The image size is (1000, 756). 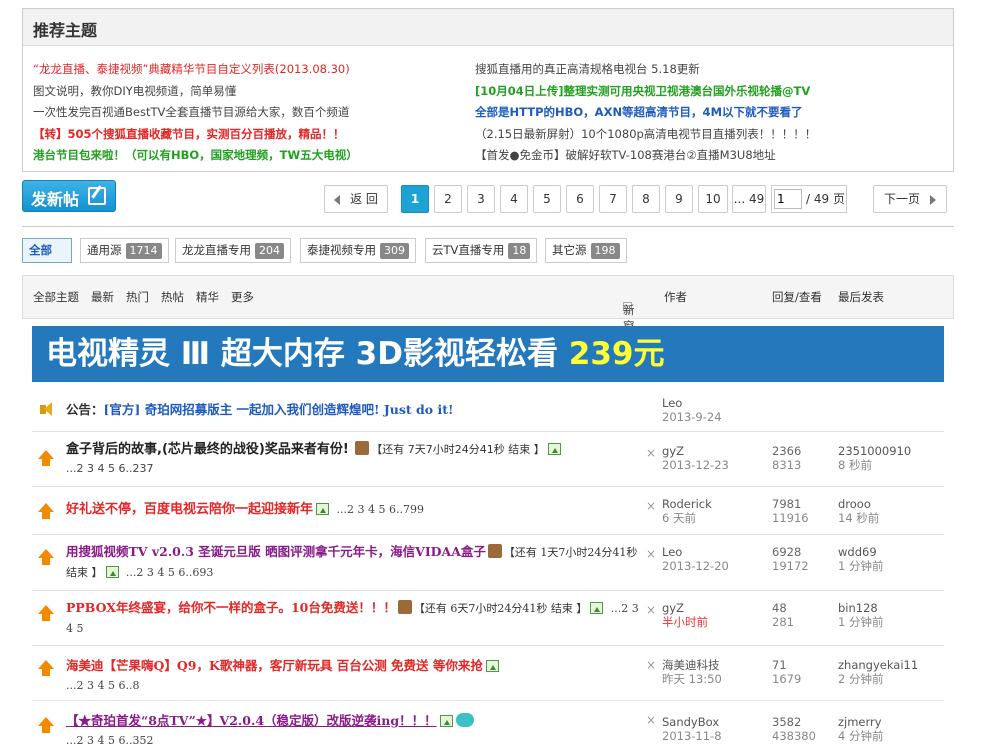 What do you see at coordinates (713, 199) in the screenshot?
I see `page-link-10: 10` at bounding box center [713, 199].